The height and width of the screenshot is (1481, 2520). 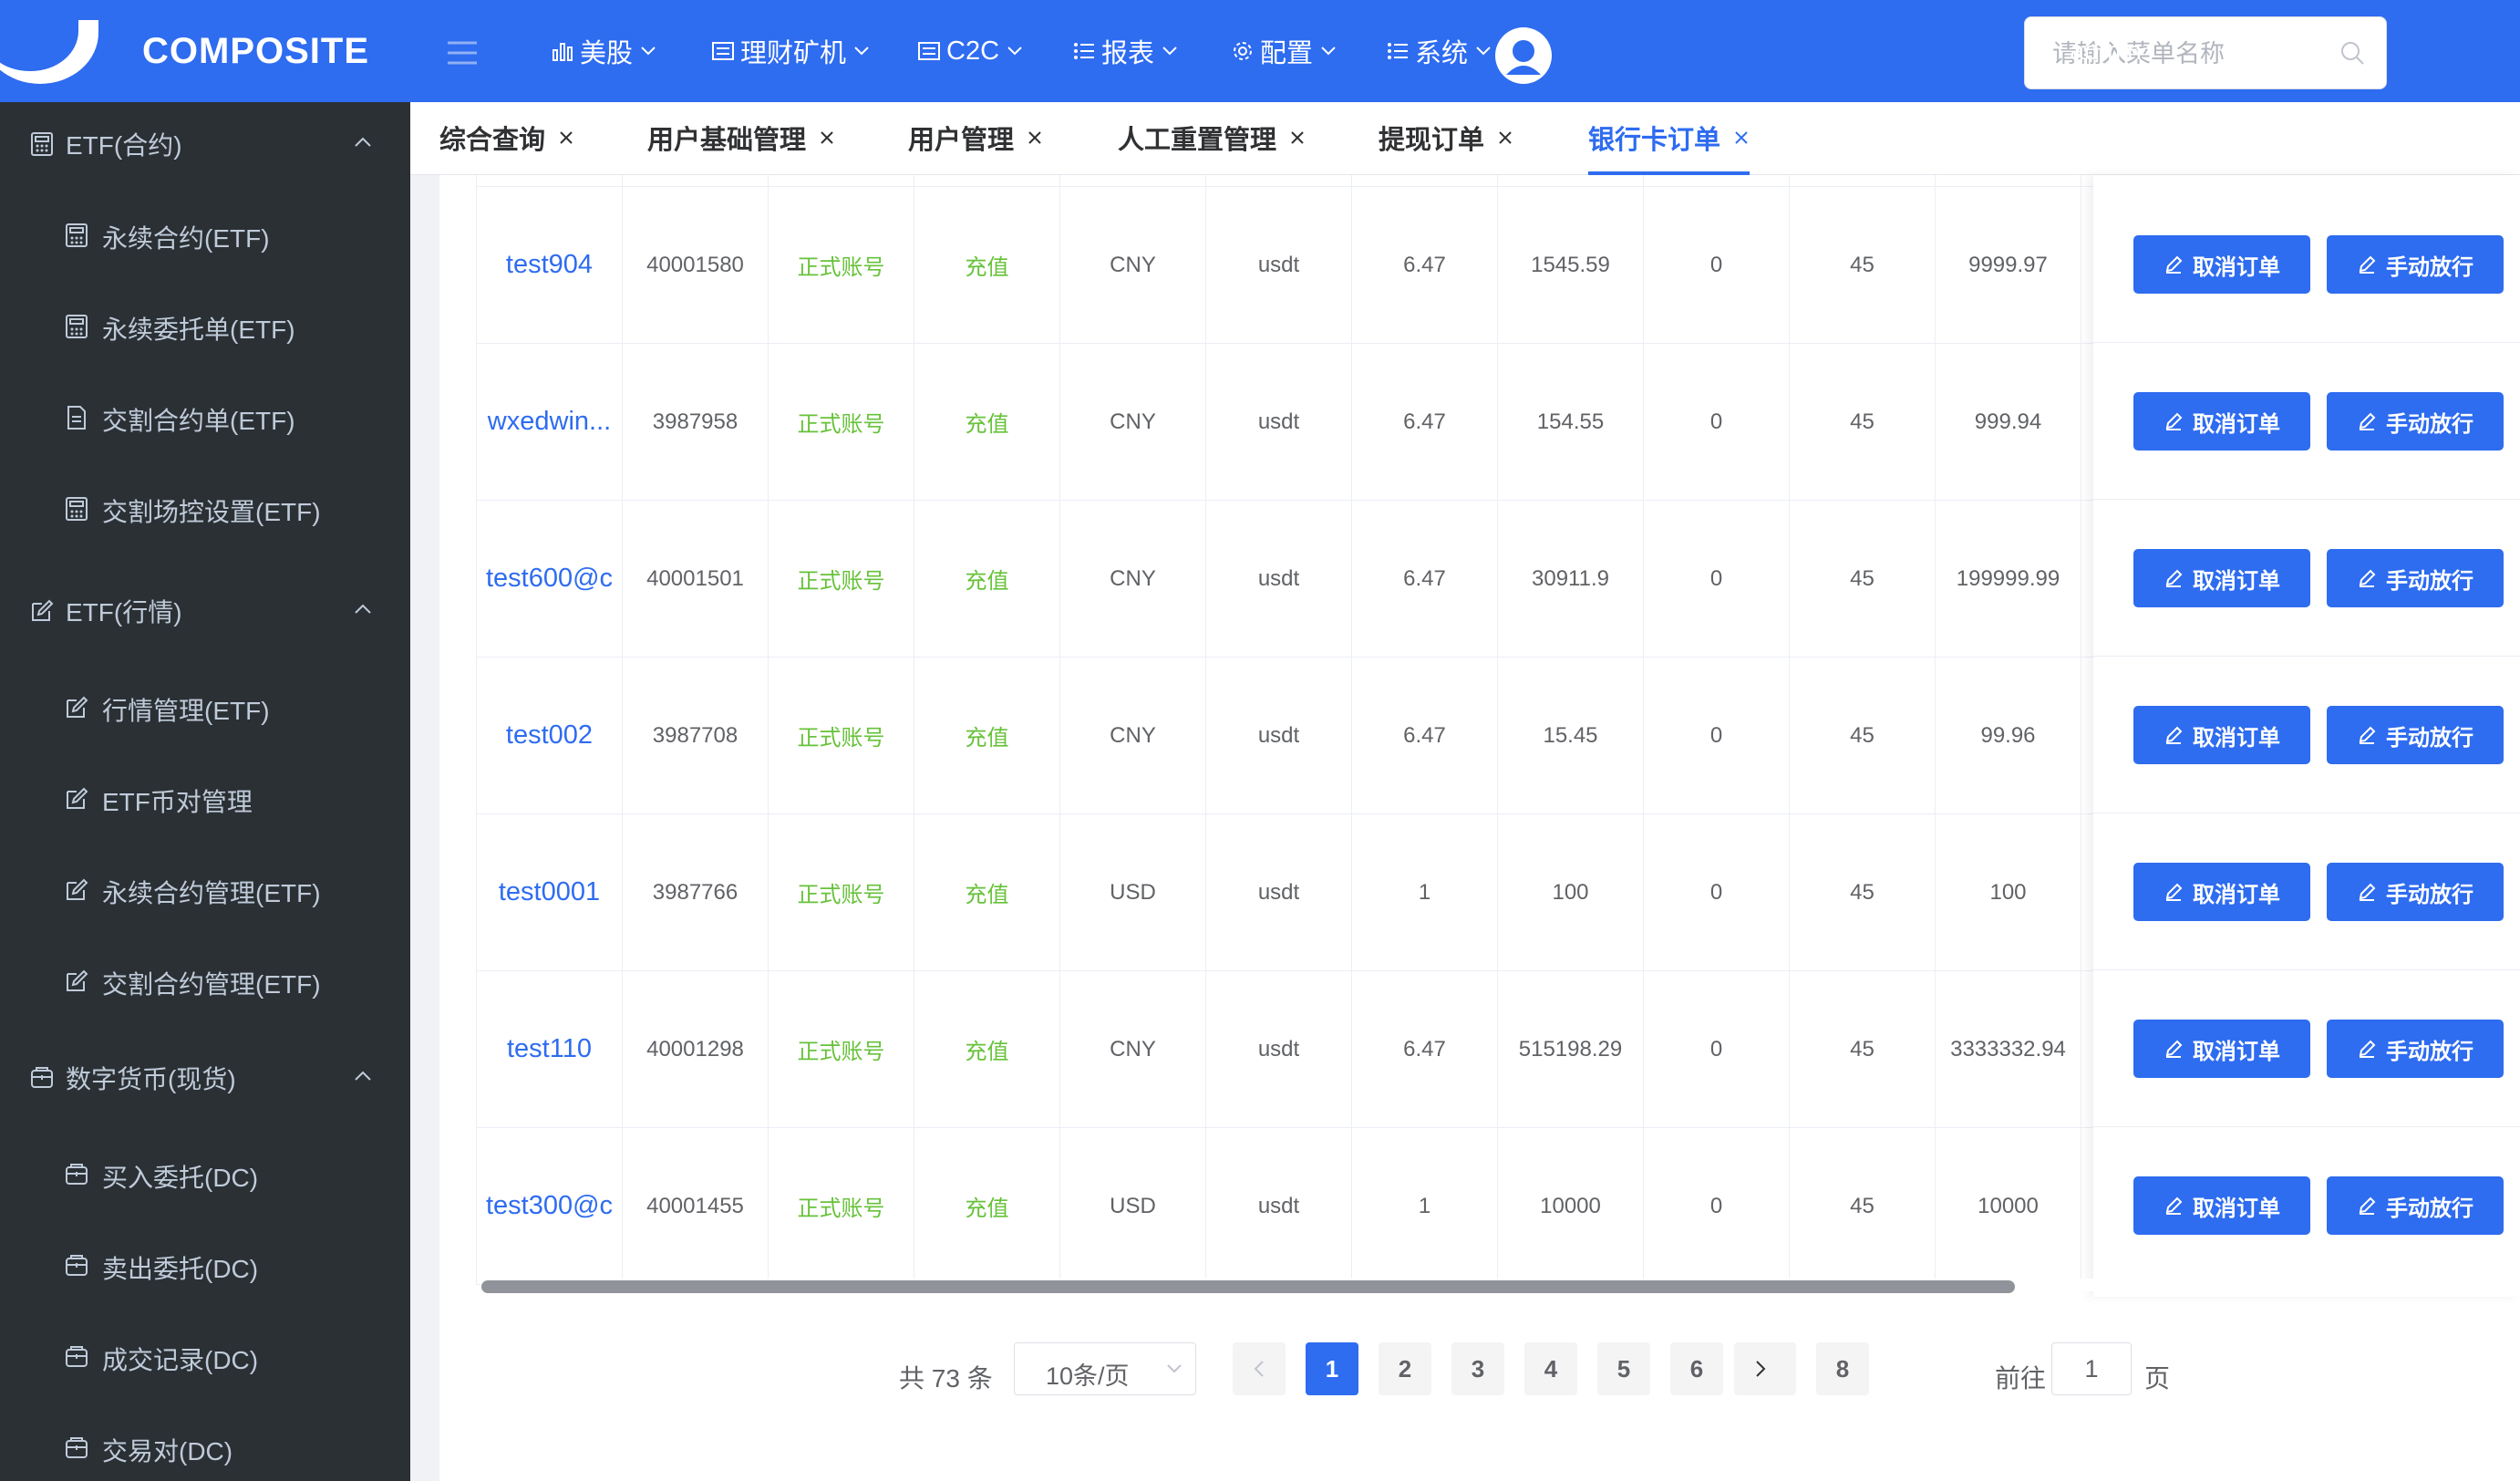 I want to click on row-actions: 取消订单 手动放行, so click(x=2306, y=578).